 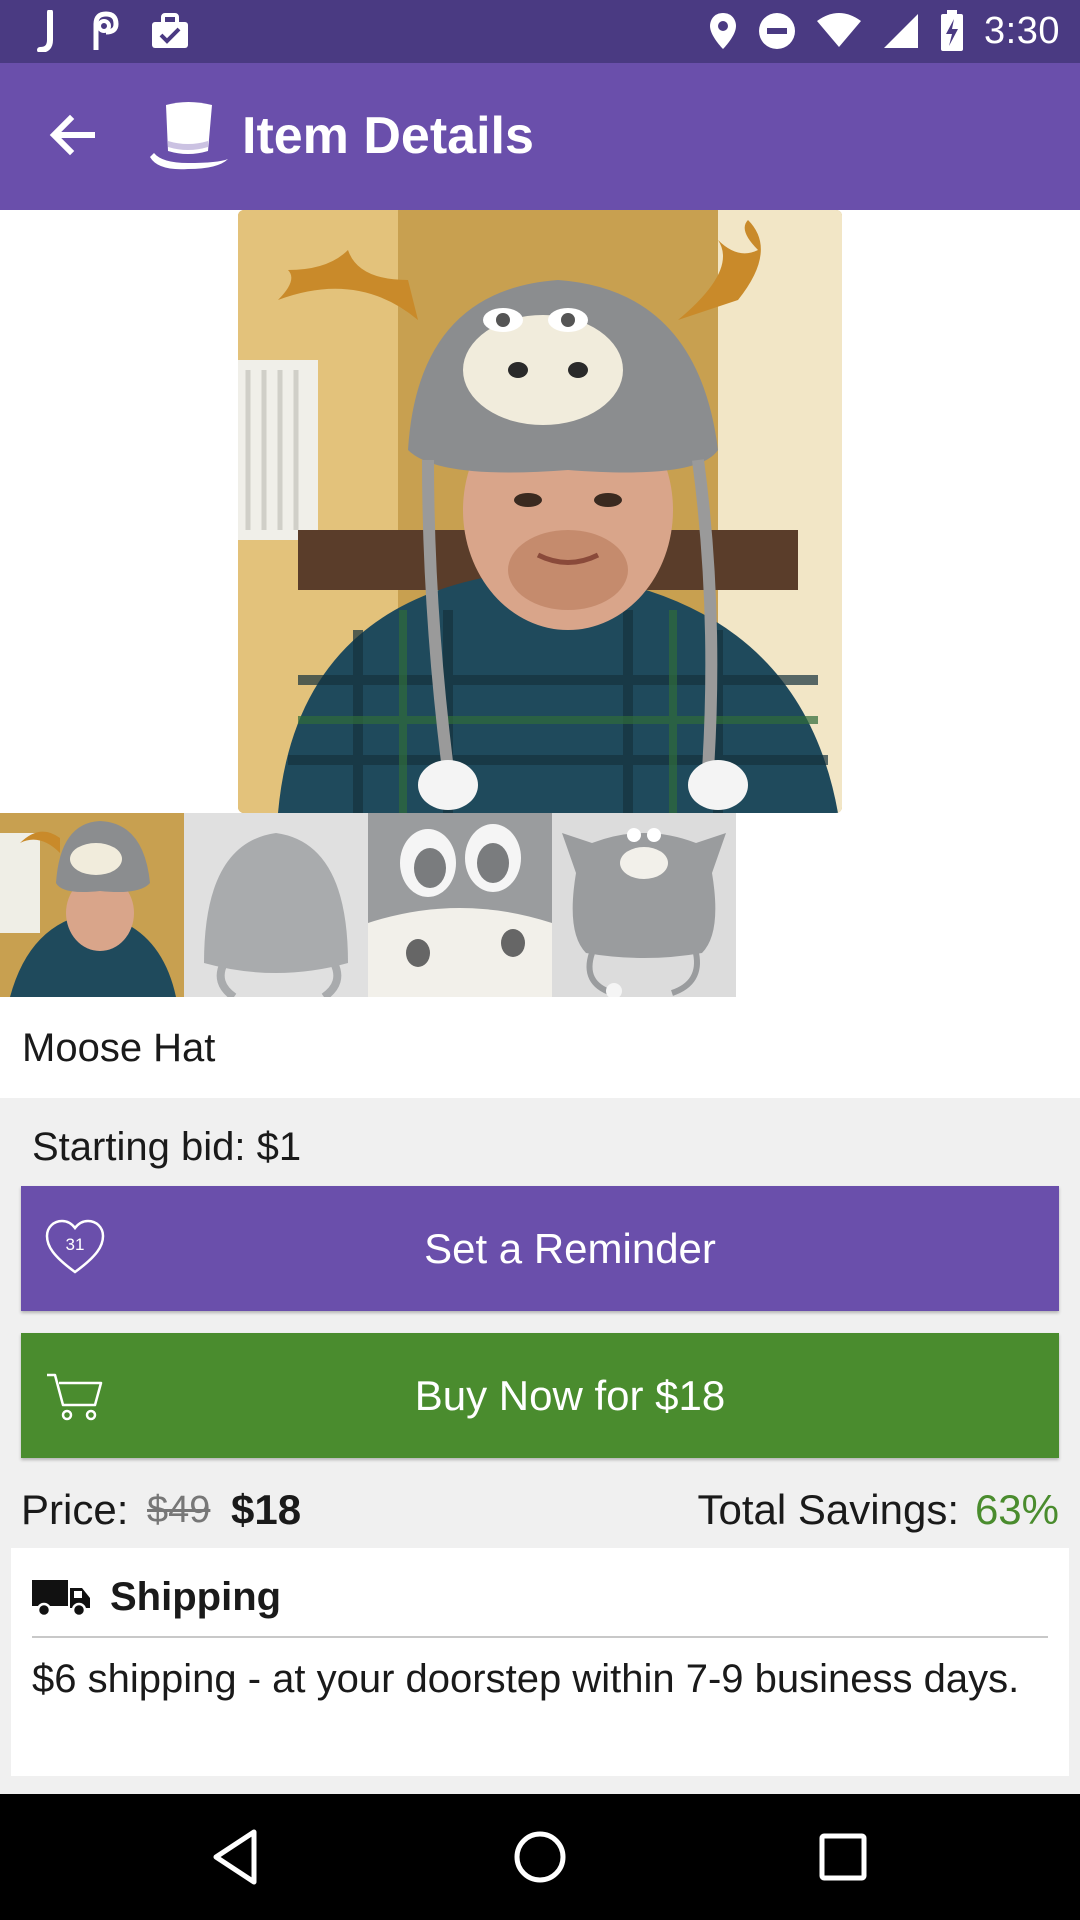 What do you see at coordinates (540, 136) in the screenshot?
I see `app-bar: Item Details` at bounding box center [540, 136].